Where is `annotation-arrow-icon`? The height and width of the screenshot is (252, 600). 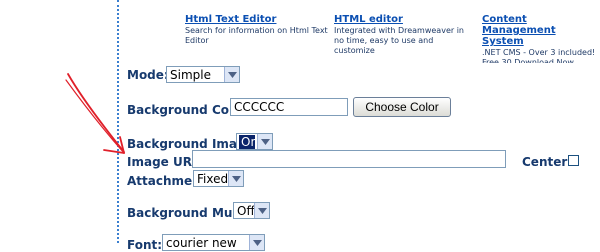 annotation-arrow-icon is located at coordinates (95, 113).